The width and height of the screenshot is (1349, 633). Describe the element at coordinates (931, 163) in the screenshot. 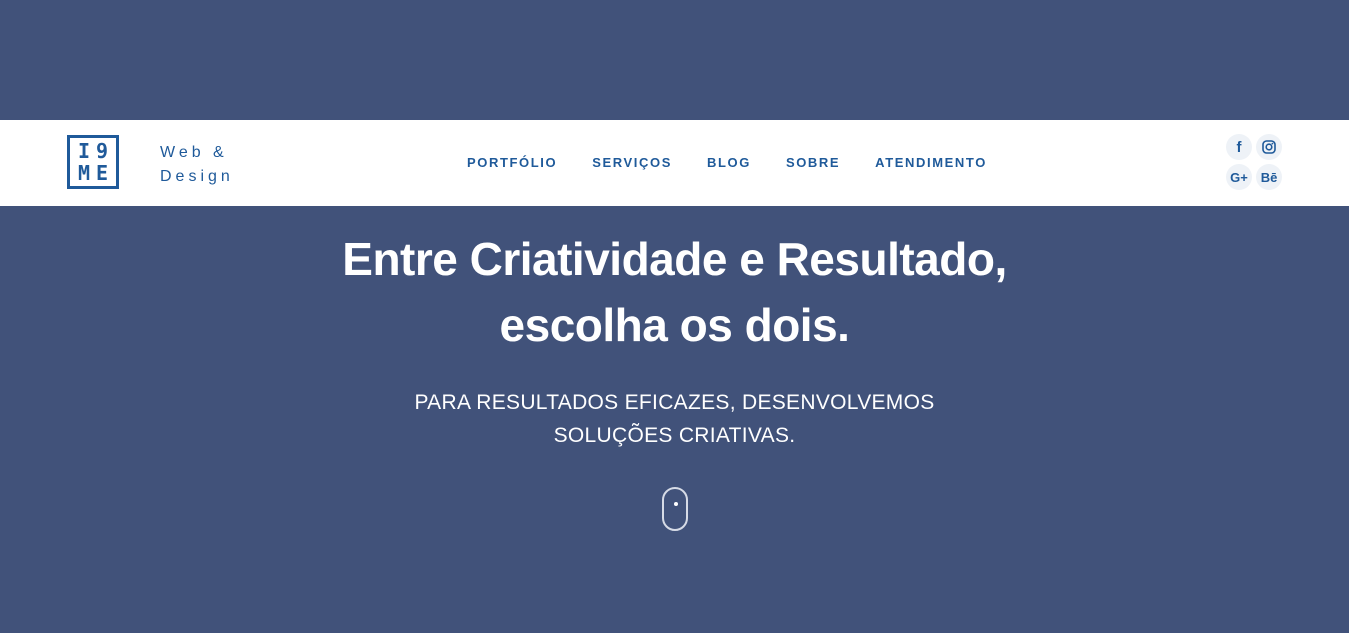

I see `nav-item-atendimento: ATENDIMENTO` at that location.